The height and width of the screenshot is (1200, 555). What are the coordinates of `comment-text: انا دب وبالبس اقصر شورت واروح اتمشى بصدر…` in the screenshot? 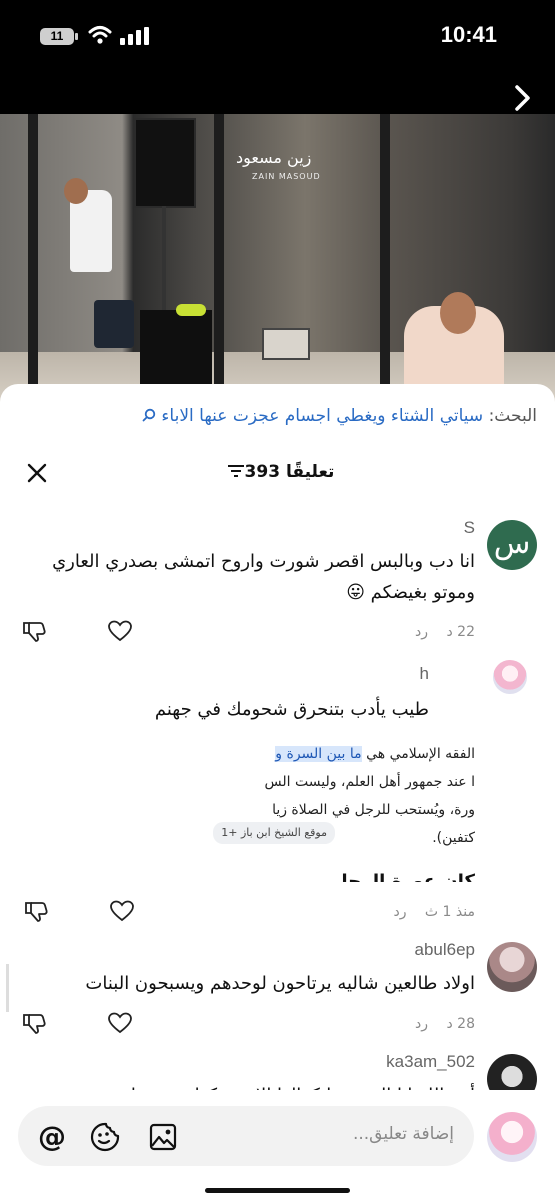 It's located at (245, 577).